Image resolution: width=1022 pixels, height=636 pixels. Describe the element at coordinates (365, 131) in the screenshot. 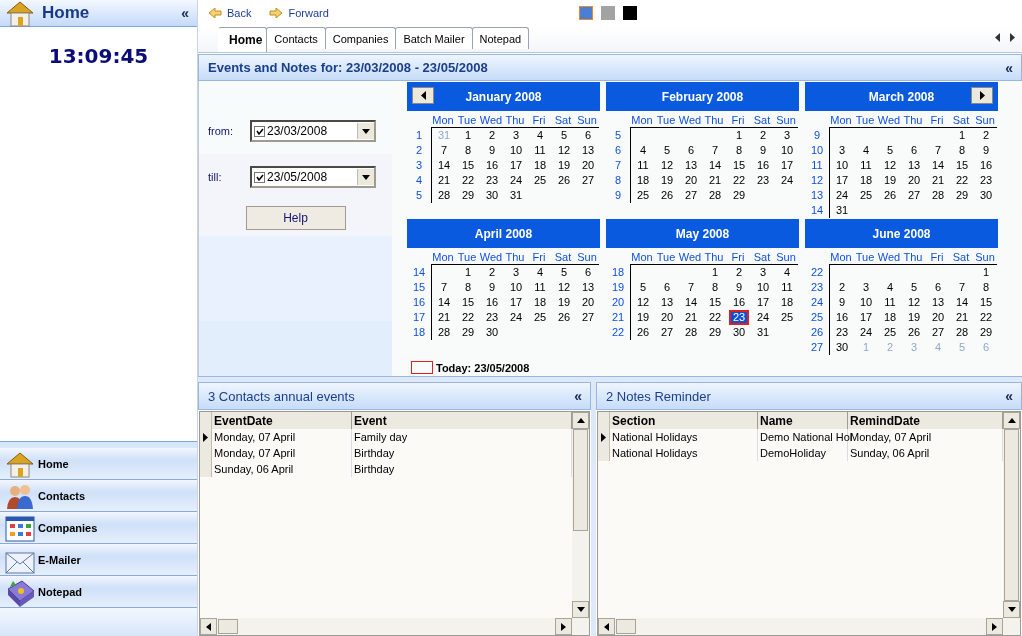

I see `dropdown-button` at that location.